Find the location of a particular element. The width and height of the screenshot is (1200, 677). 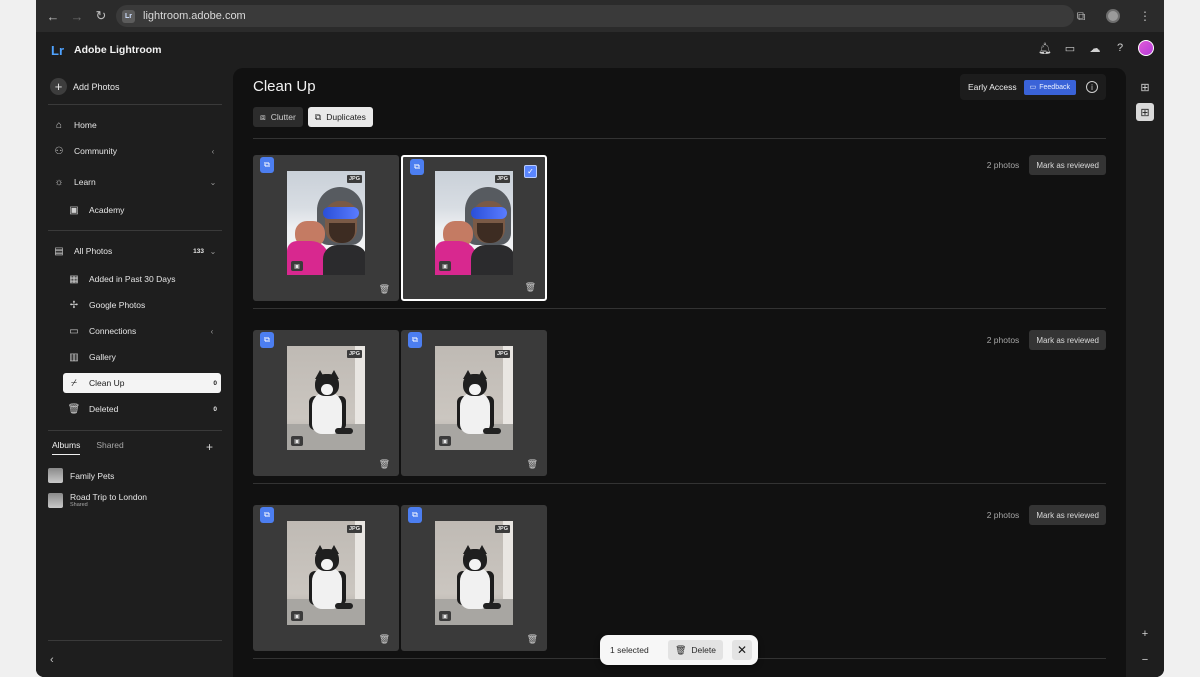

page-title: Clean Up is located at coordinates (284, 86).